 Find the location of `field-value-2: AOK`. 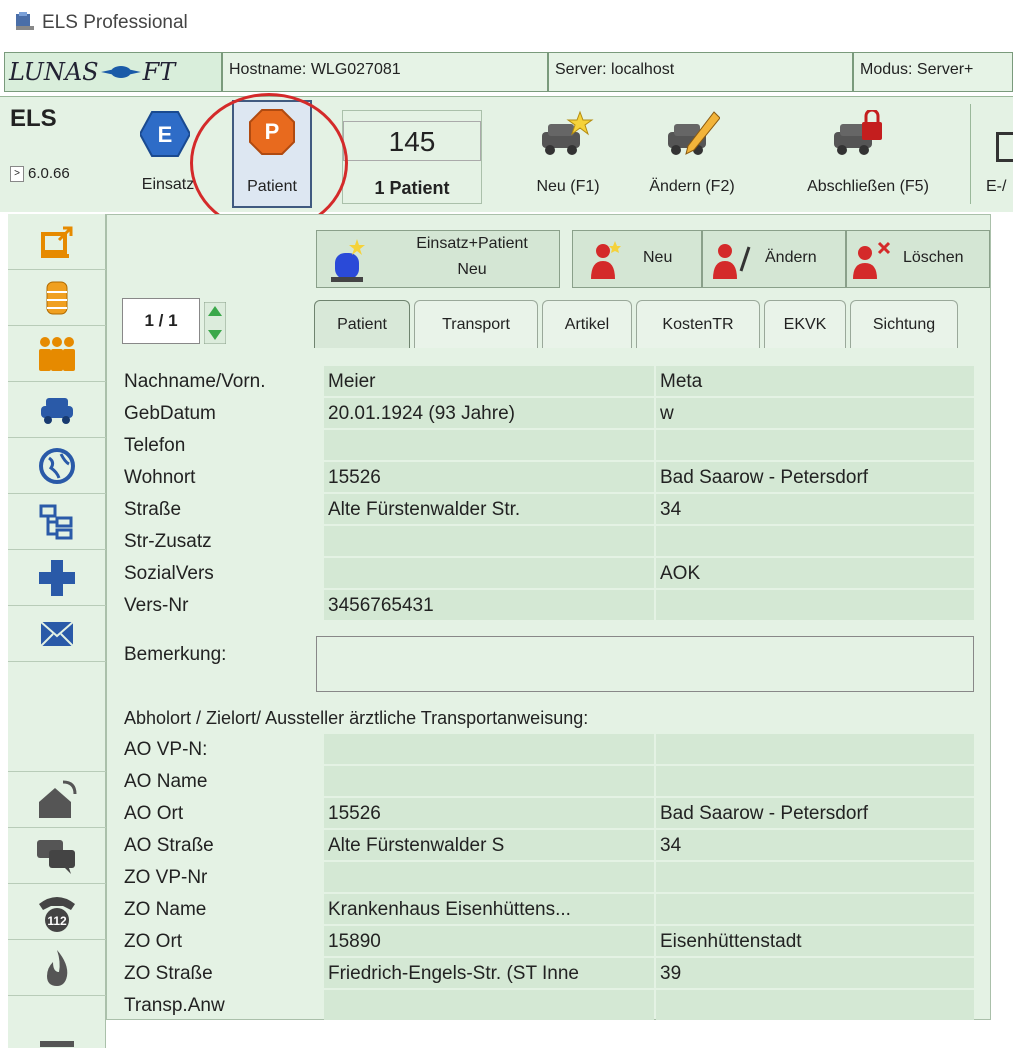

field-value-2: AOK is located at coordinates (815, 573).